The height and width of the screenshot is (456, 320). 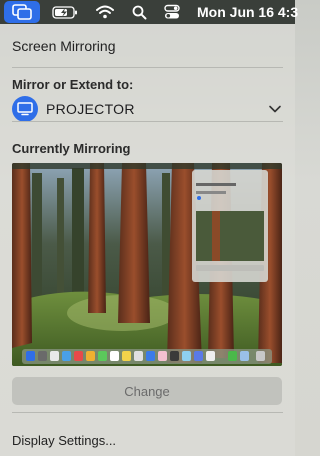 What do you see at coordinates (252, 12) in the screenshot?
I see `menu-bar-clock: Mon Jun 16 4:3` at bounding box center [252, 12].